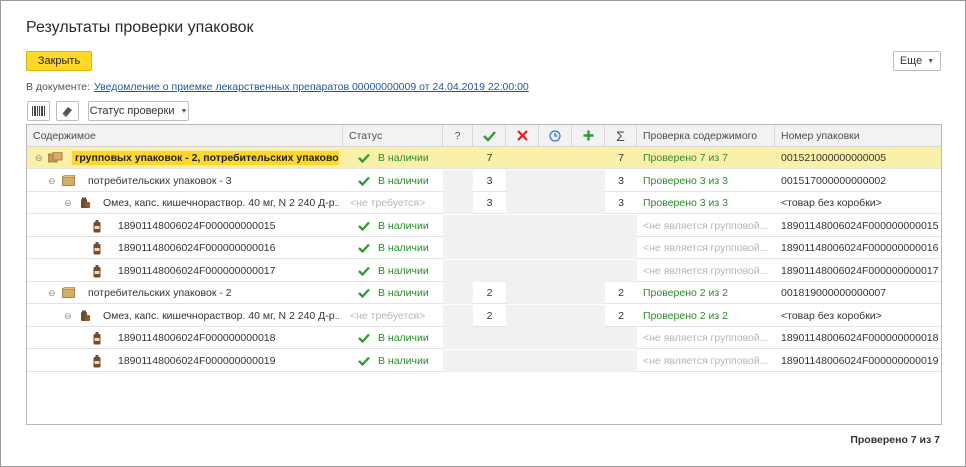  Describe the element at coordinates (197, 338) in the screenshot. I see `row-name: 18901148006024F000000000018` at that location.